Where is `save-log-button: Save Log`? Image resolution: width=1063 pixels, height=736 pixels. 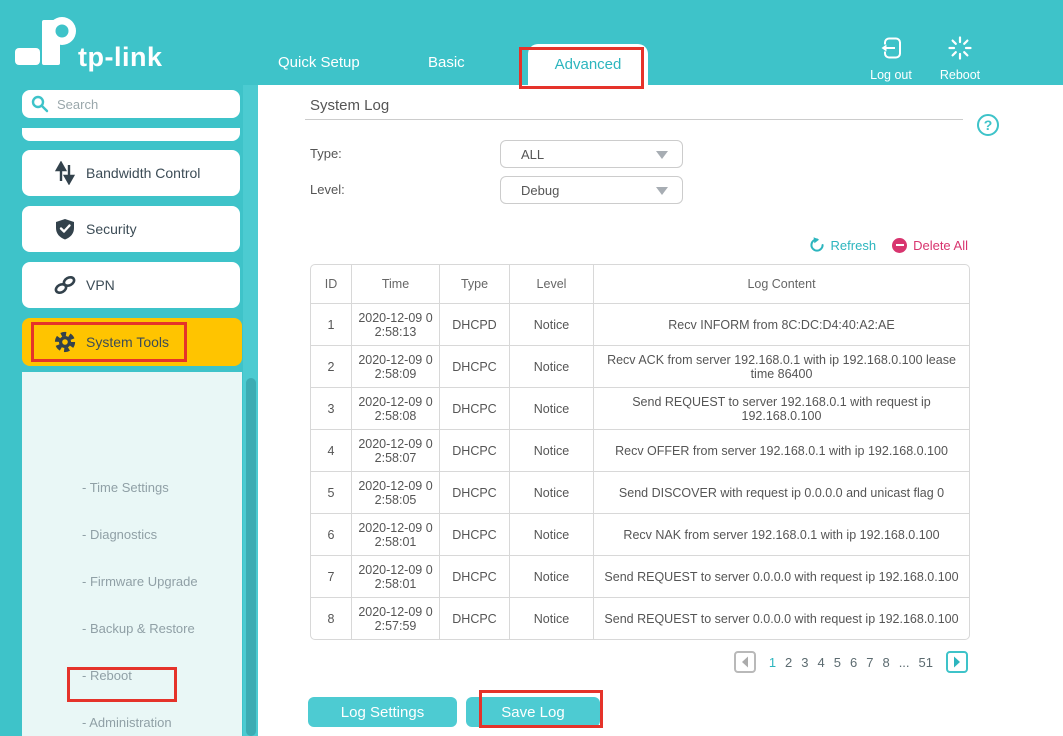
save-log-button: Save Log is located at coordinates (533, 712).